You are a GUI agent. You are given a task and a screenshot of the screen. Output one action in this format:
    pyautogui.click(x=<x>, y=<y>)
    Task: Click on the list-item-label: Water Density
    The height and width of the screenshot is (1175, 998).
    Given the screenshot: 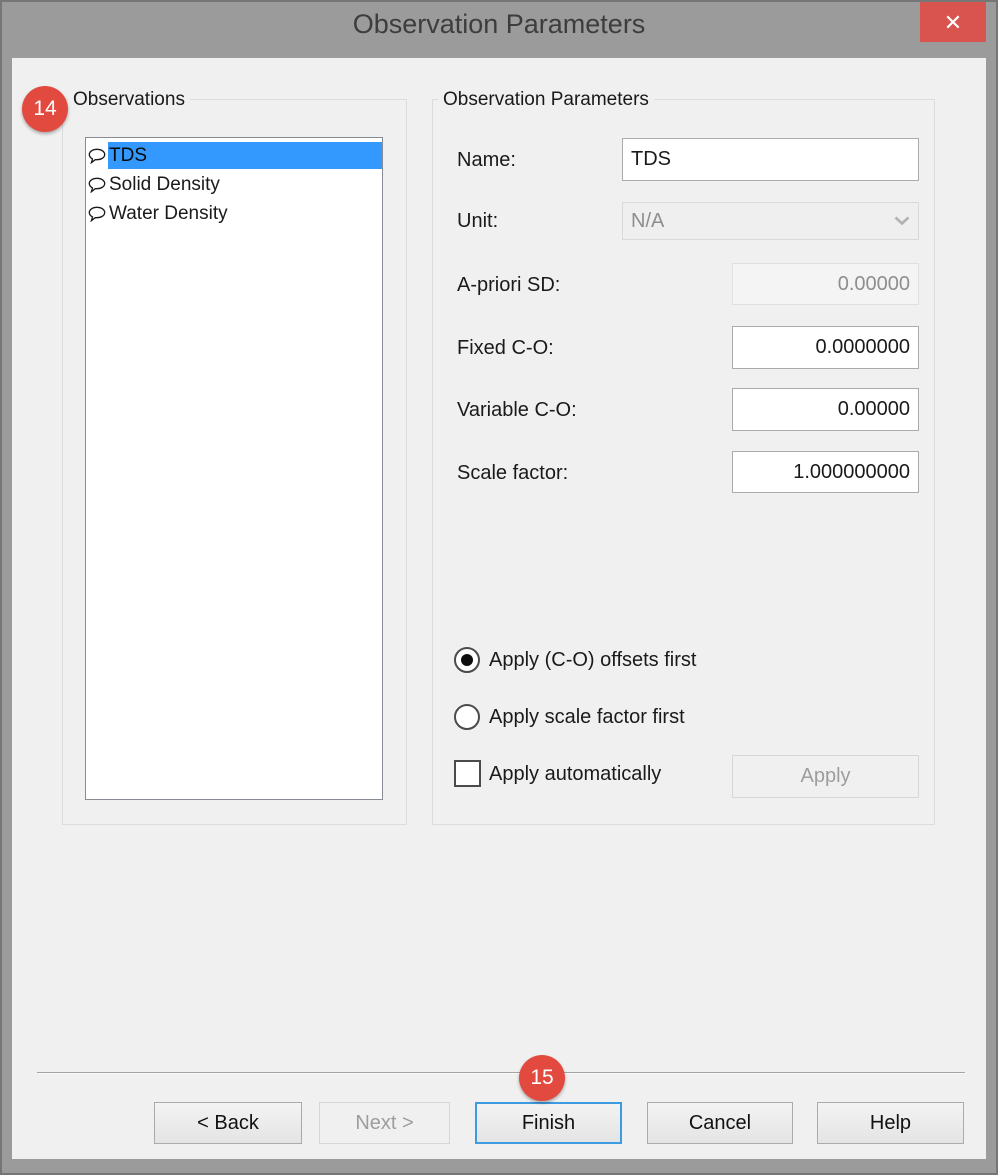 What is the action you would take?
    pyautogui.click(x=168, y=213)
    